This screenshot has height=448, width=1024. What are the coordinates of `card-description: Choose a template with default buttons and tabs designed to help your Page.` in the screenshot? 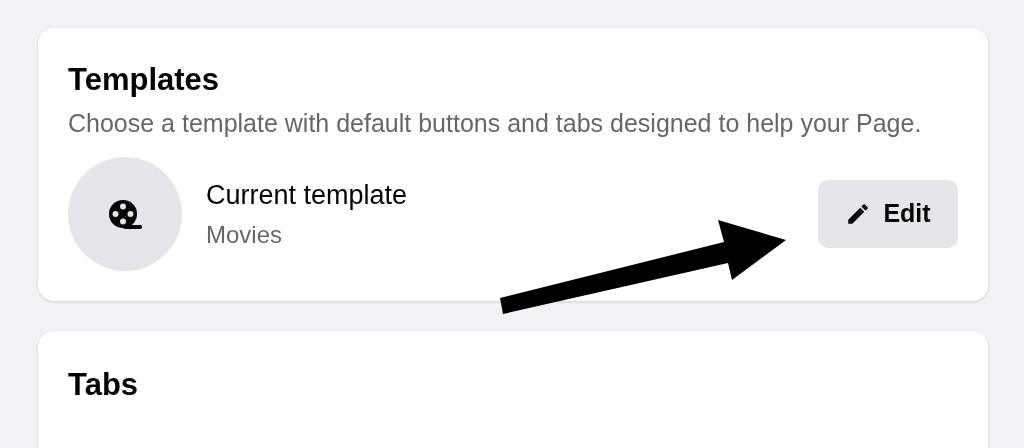 It's located at (495, 123).